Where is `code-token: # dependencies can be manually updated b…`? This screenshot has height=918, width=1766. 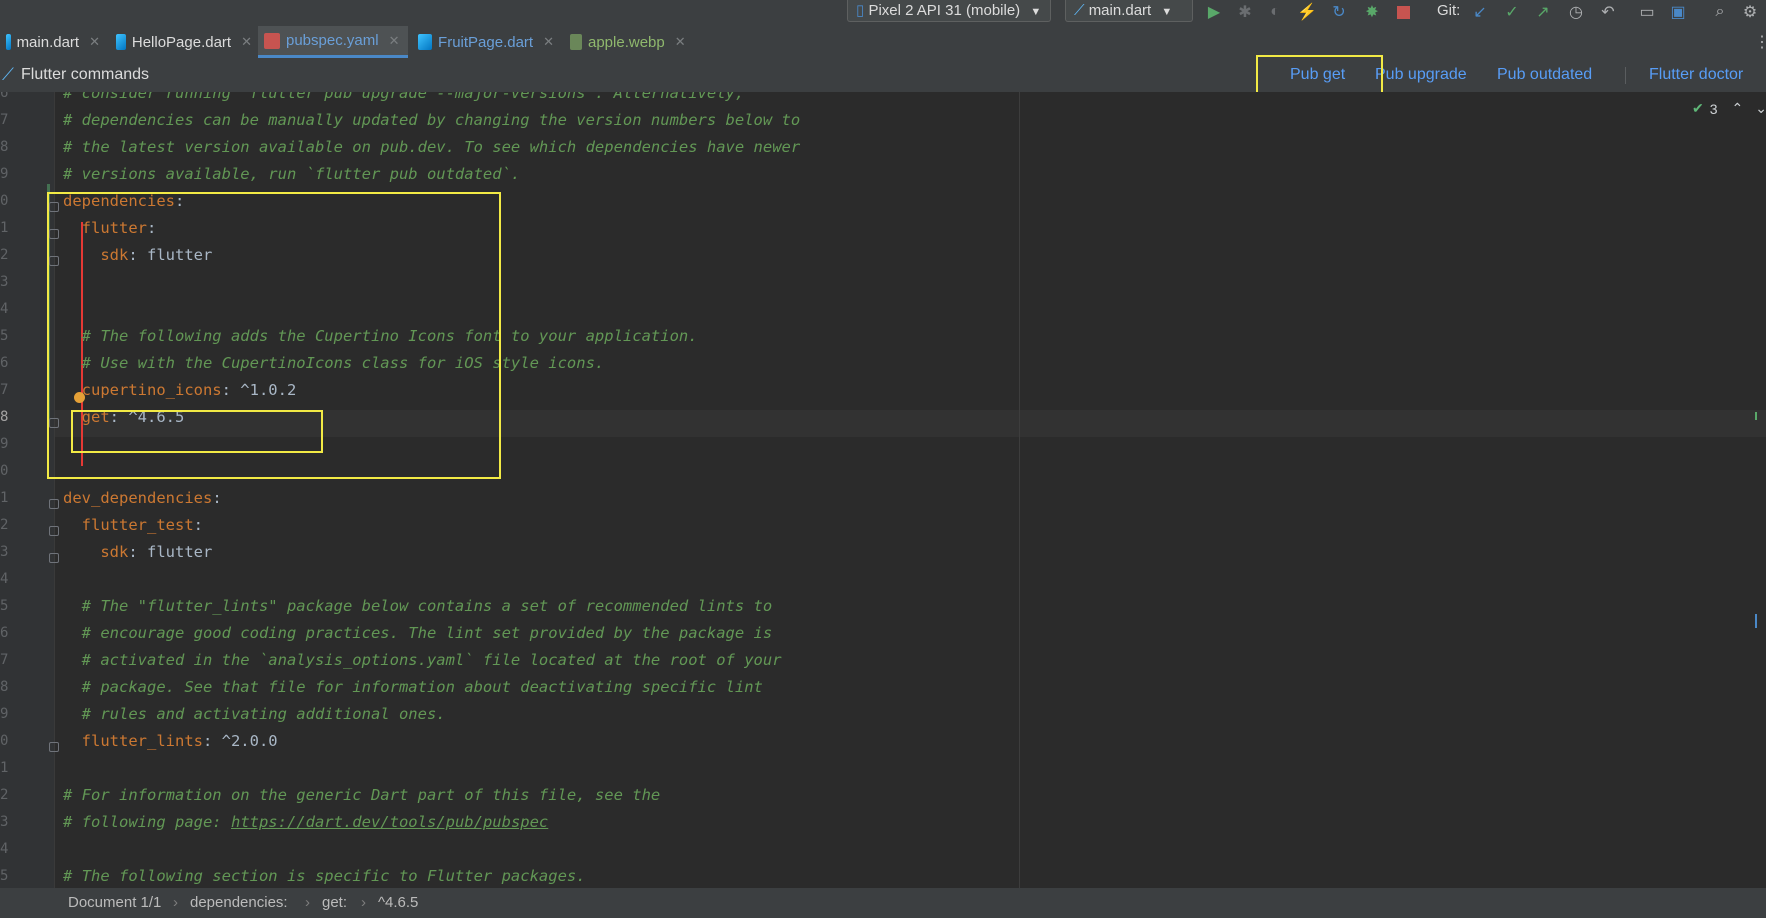 code-token: # dependencies can be manually updated b… is located at coordinates (432, 120).